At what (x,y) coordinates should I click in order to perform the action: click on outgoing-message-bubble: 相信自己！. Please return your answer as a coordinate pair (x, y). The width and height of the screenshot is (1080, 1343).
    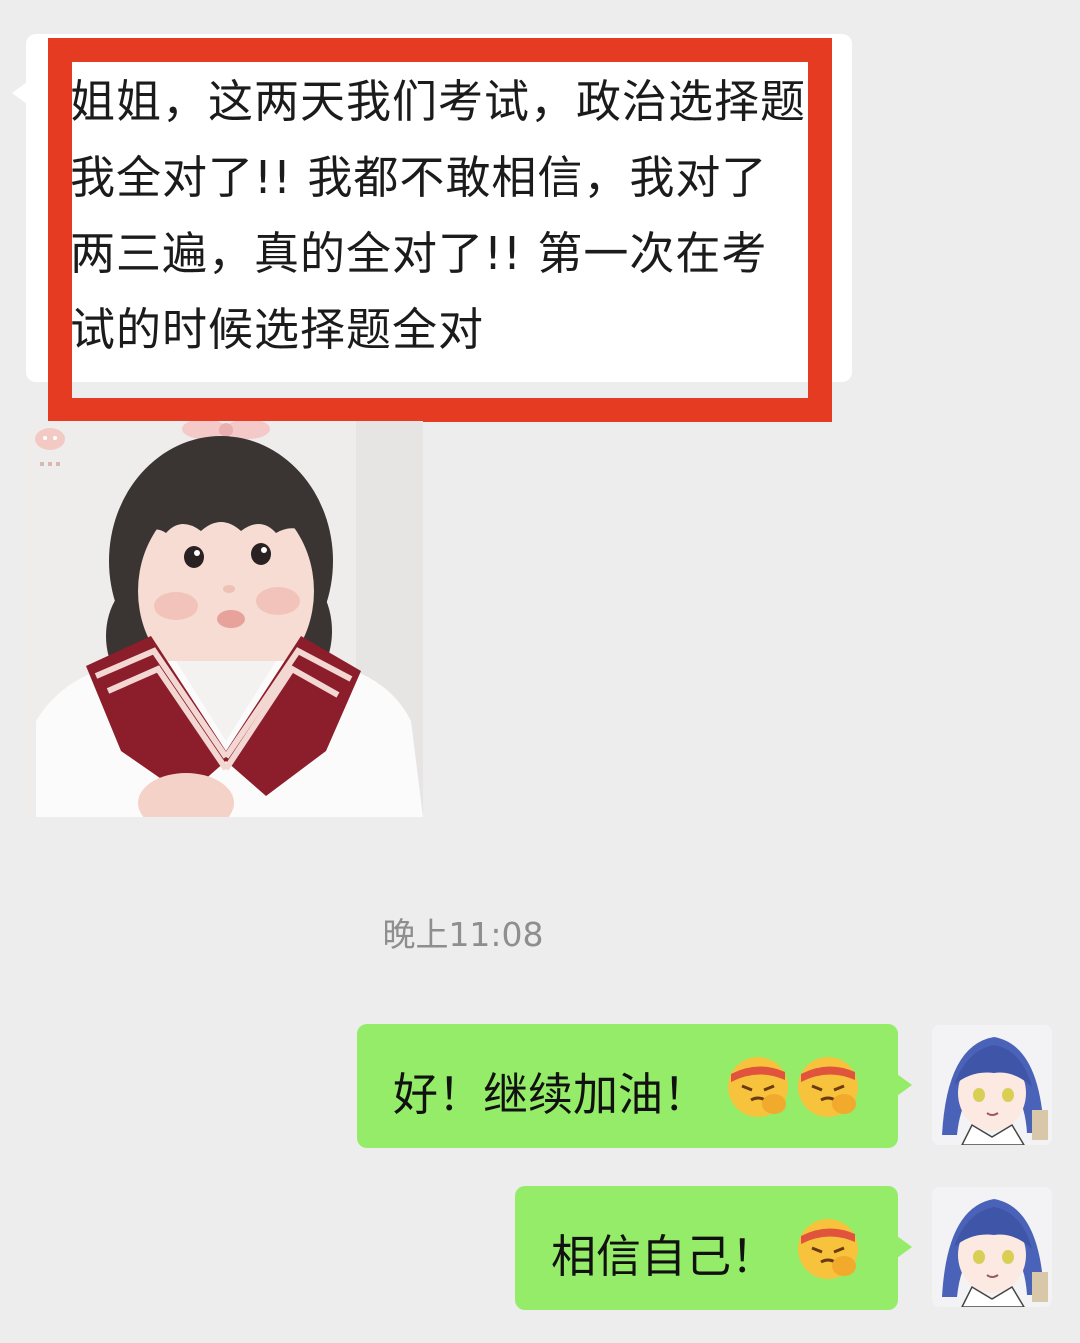
    Looking at the image, I should click on (706, 1248).